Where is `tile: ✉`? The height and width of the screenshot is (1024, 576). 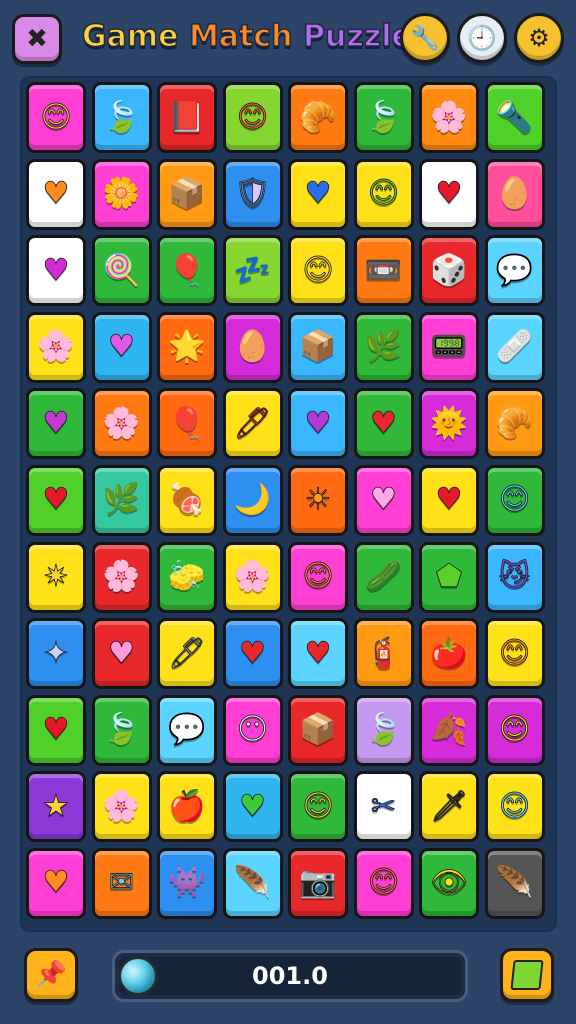
tile: ✉ is located at coordinates (121, 883).